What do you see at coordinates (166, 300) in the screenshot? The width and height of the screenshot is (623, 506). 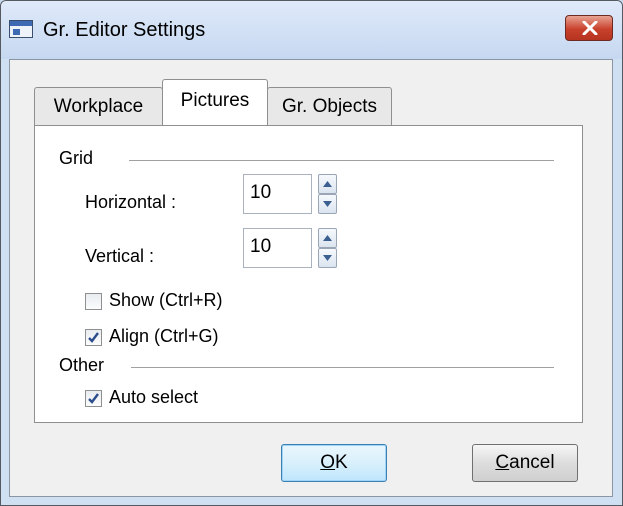 I see `show-grid-label: Show (Ctrl+R)` at bounding box center [166, 300].